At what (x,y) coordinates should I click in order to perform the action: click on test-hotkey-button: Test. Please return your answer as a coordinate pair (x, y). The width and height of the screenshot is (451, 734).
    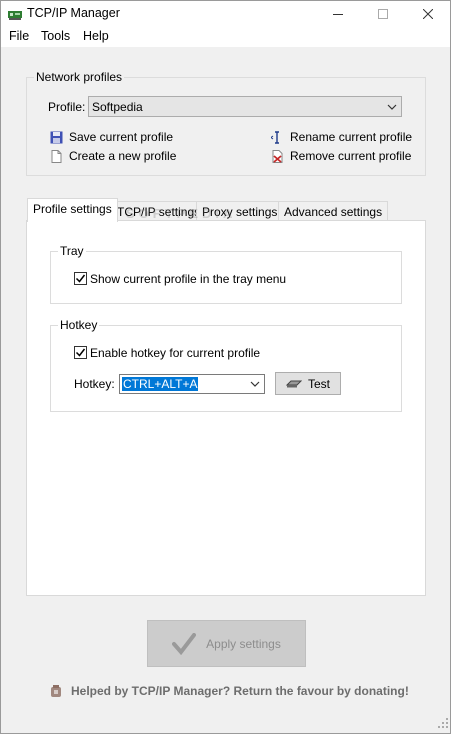
    Looking at the image, I should click on (308, 383).